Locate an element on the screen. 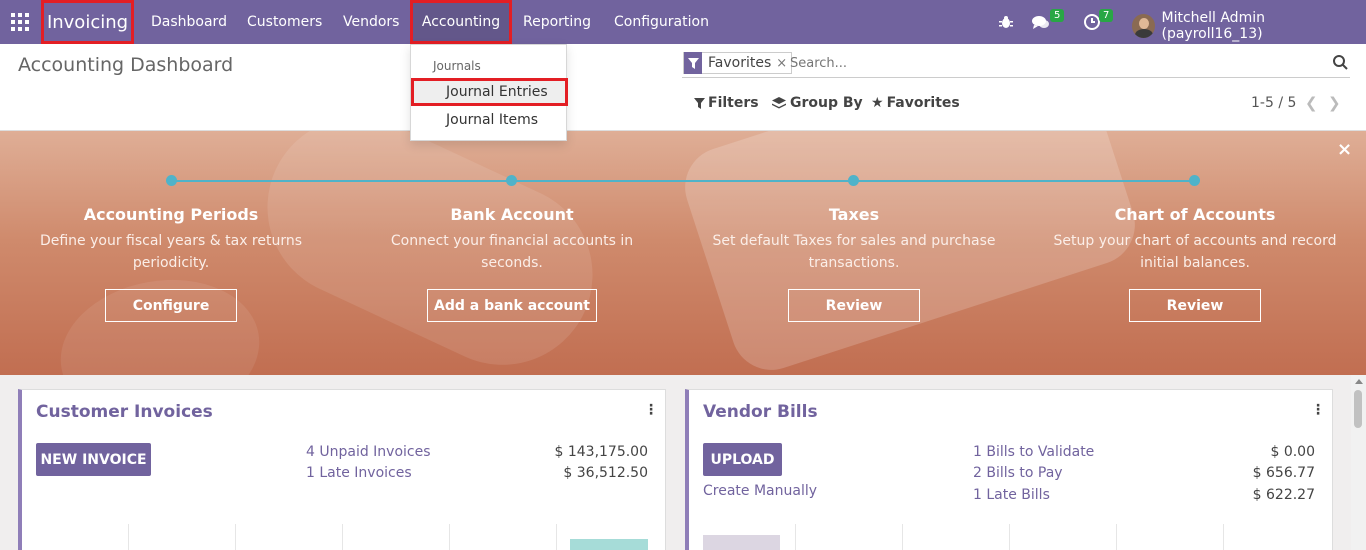 The width and height of the screenshot is (1366, 550). user-avatar is located at coordinates (1144, 26).